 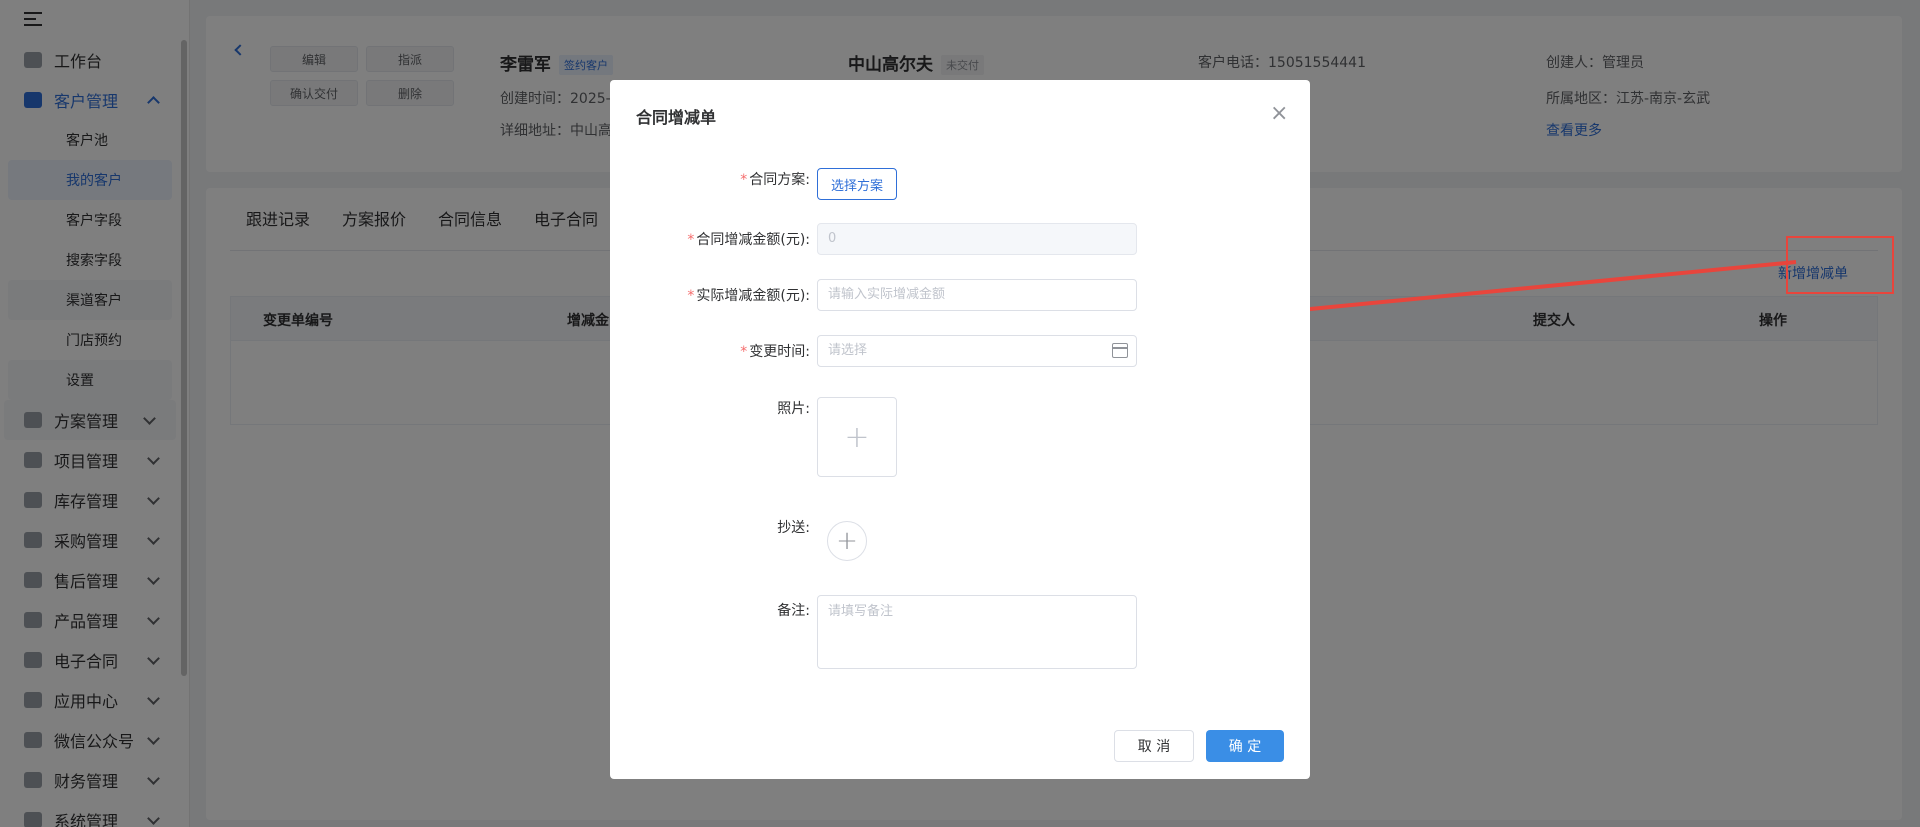 What do you see at coordinates (977, 351) in the screenshot?
I see `change-time-picker: 请选择` at bounding box center [977, 351].